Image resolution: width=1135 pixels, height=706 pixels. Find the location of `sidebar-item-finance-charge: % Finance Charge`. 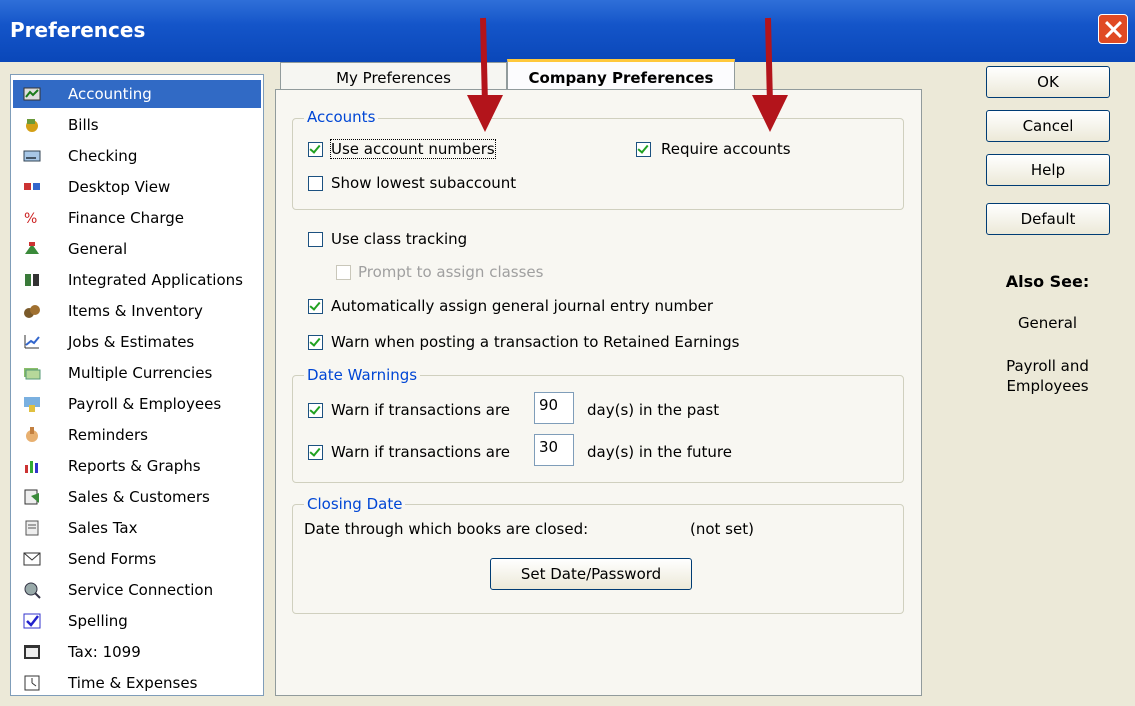

sidebar-item-finance-charge: % Finance Charge is located at coordinates (137, 218).